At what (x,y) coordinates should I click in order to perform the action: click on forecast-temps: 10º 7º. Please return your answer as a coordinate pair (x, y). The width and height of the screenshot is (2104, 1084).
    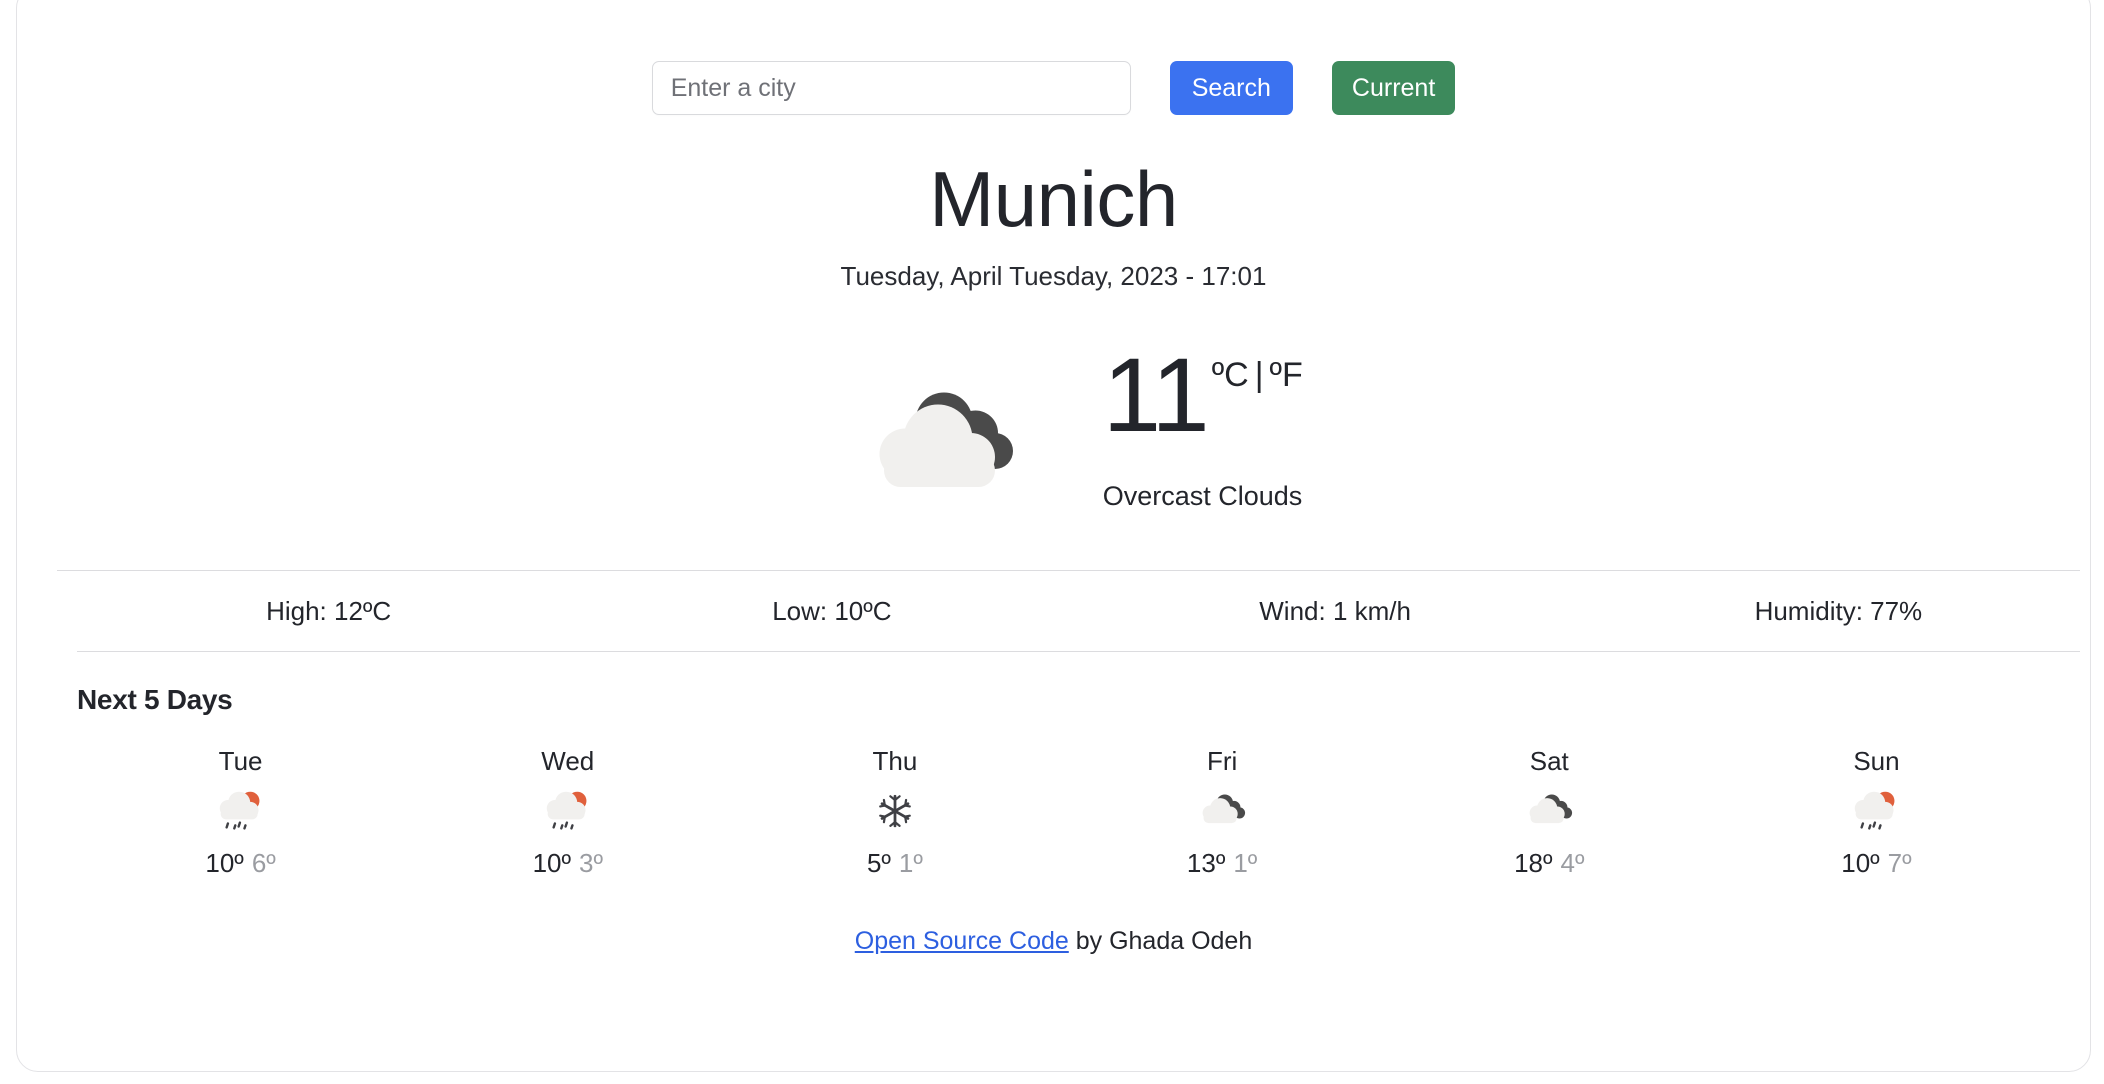
    Looking at the image, I should click on (1876, 863).